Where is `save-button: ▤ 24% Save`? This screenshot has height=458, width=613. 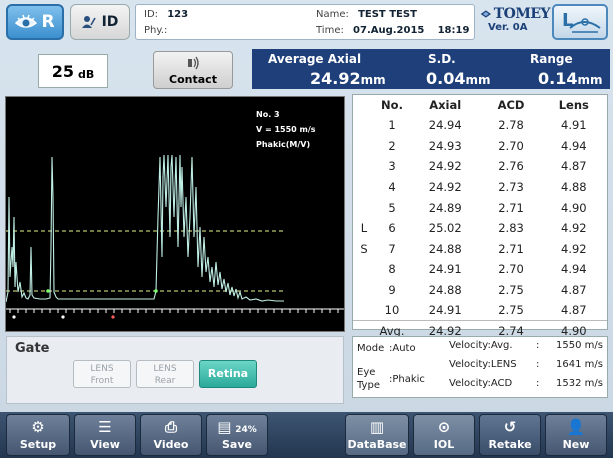
save-button: ▤ 24% Save is located at coordinates (237, 435).